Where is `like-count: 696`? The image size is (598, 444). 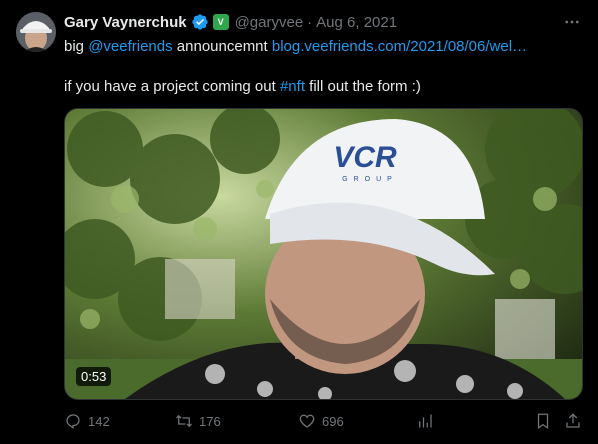 like-count: 696 is located at coordinates (333, 421).